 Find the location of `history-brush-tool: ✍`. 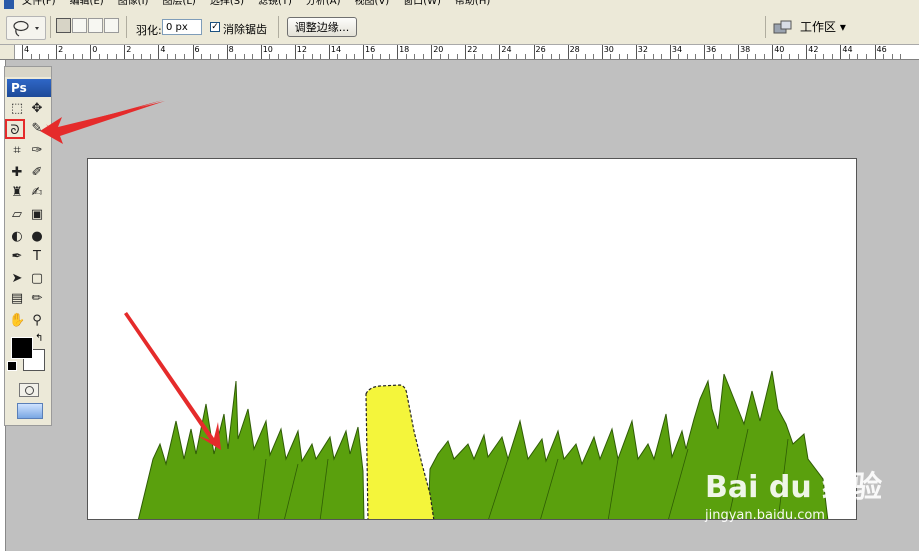

history-brush-tool: ✍ is located at coordinates (37, 193).